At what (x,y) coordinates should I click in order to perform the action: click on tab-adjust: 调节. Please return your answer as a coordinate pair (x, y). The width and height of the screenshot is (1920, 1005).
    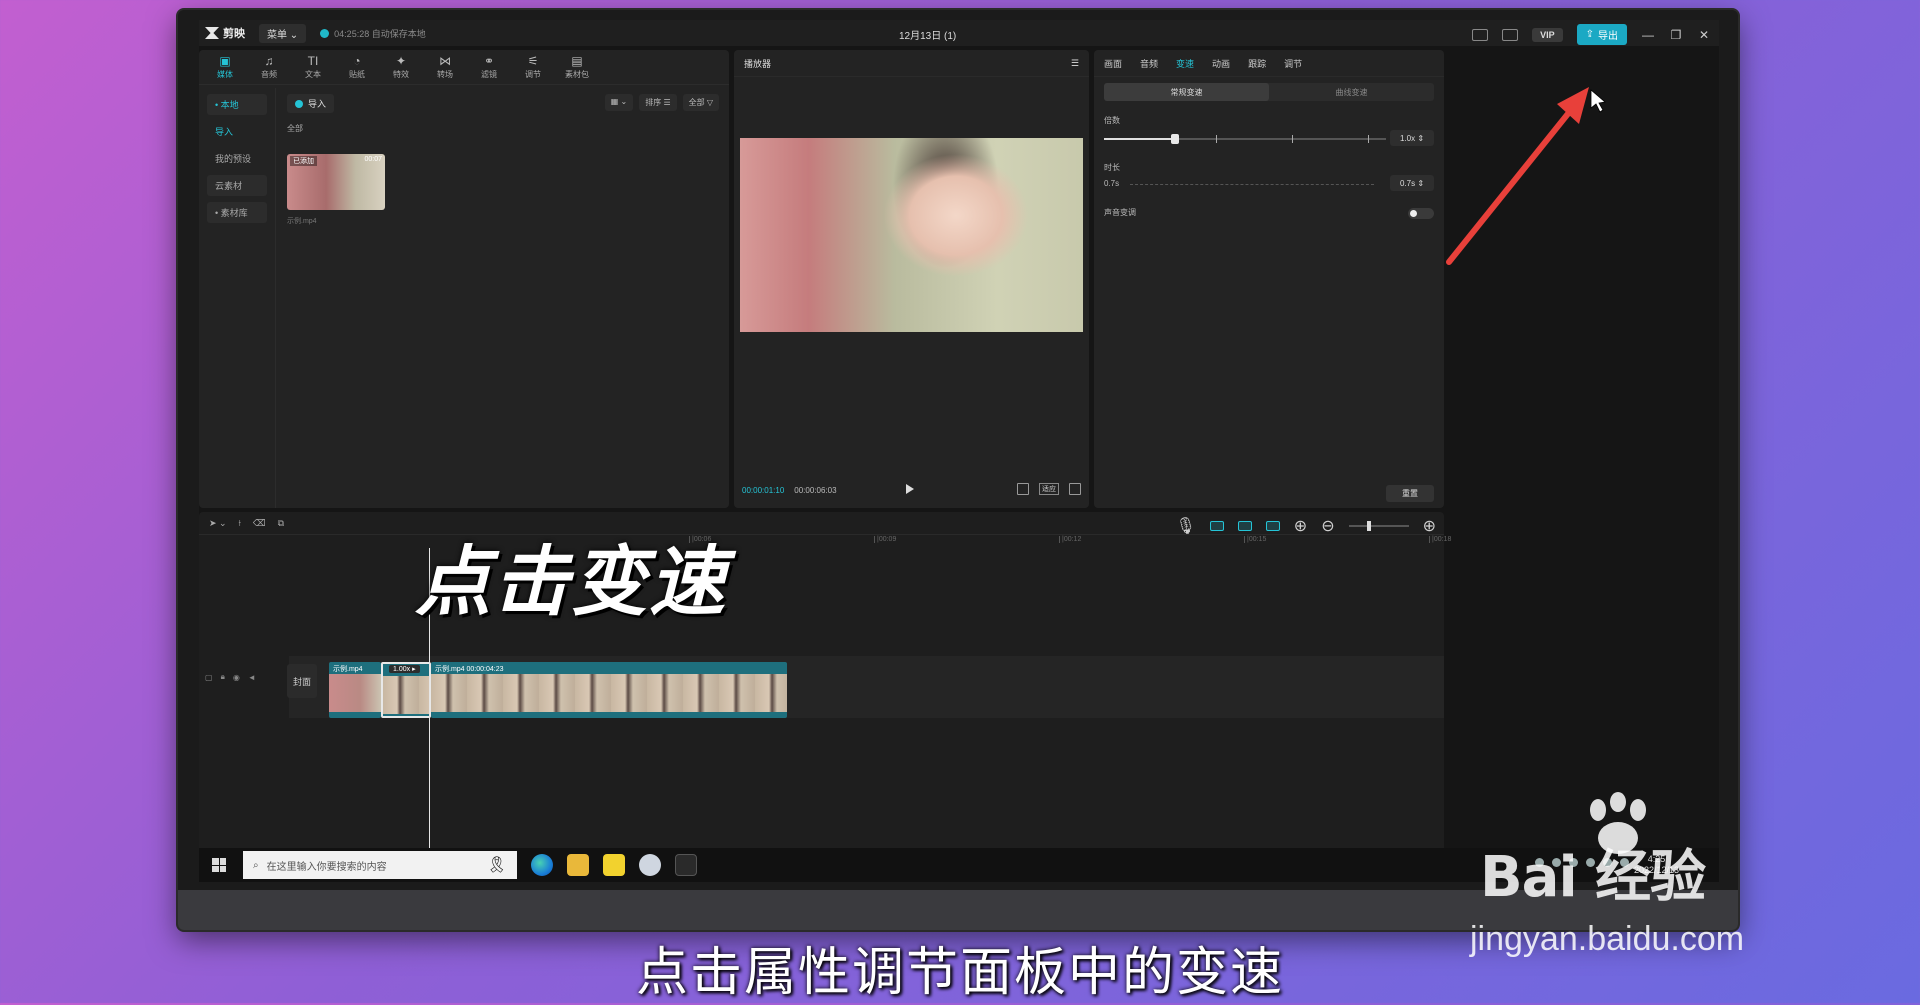
    Looking at the image, I should click on (1293, 63).